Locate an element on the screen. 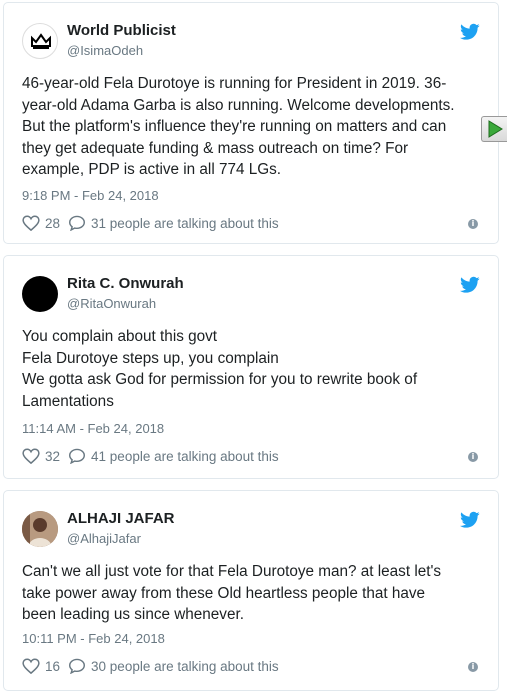 This screenshot has width=507, height=697. like-count: 28 is located at coordinates (53, 223).